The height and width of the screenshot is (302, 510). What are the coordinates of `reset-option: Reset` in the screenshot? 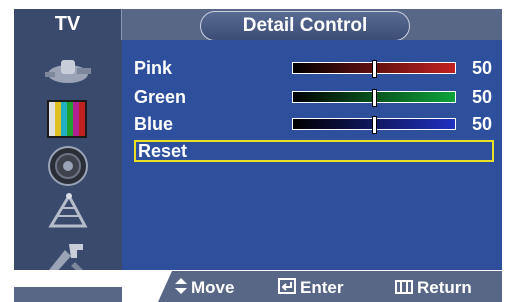 It's located at (314, 151).